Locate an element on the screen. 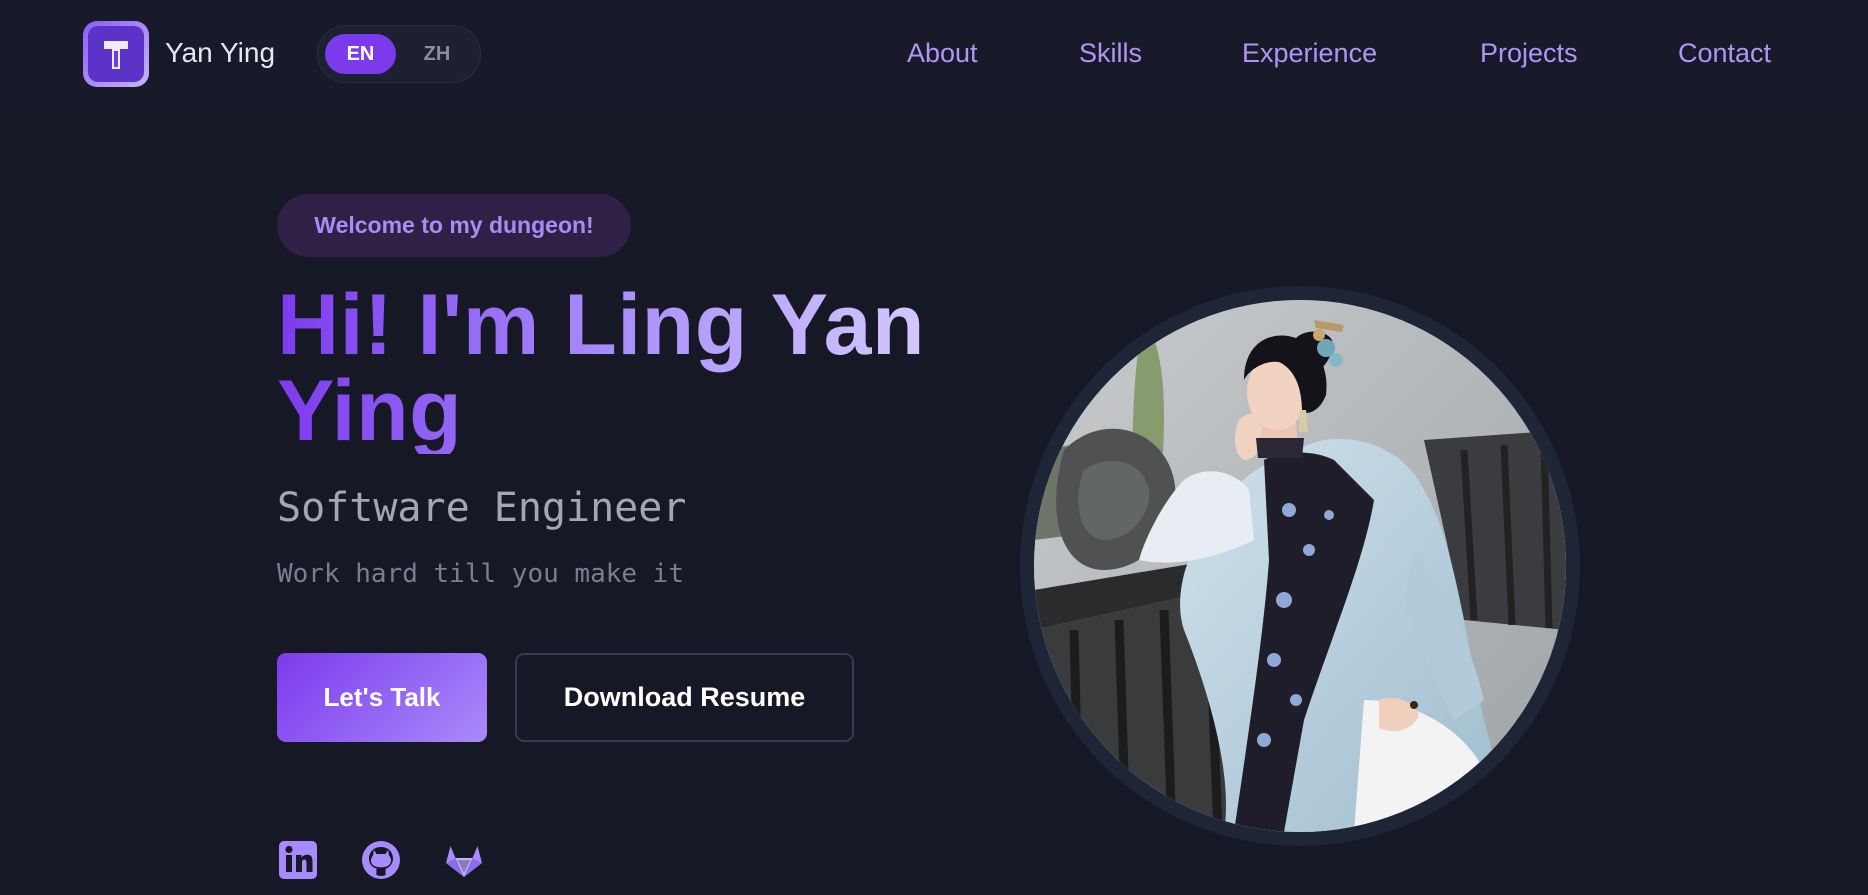 The width and height of the screenshot is (1868, 895). motto-text: Work hard till you make it is located at coordinates (480, 574).